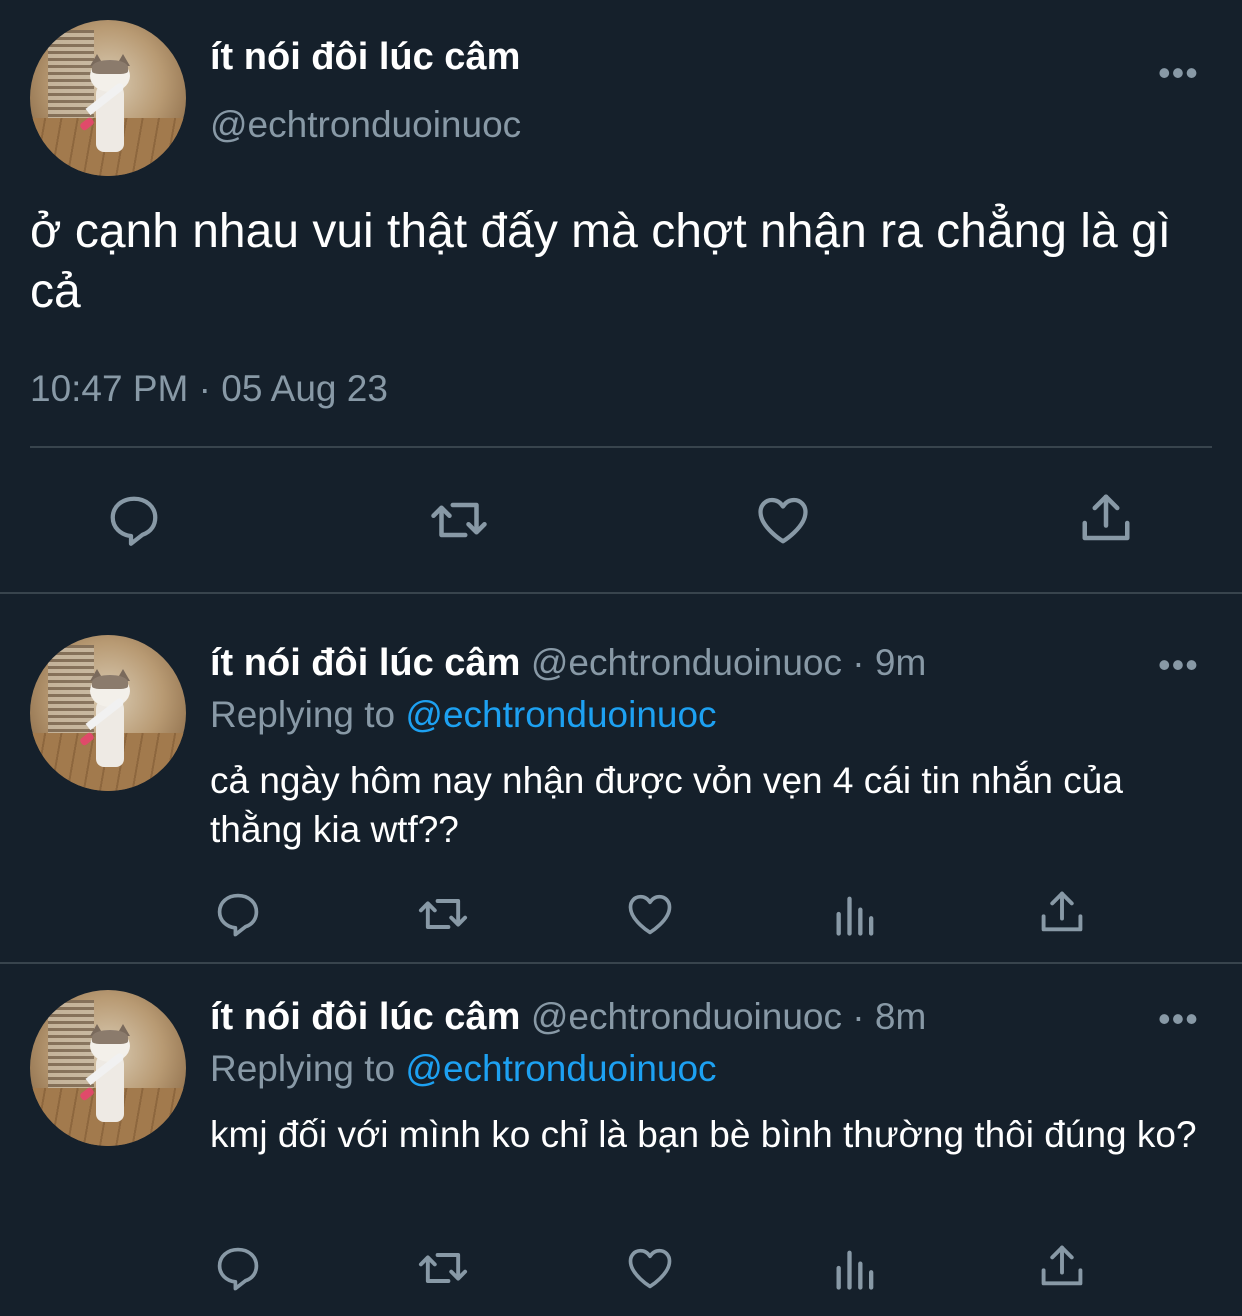  What do you see at coordinates (365, 125) in the screenshot?
I see `user-handle: @echtronduoinuoc` at bounding box center [365, 125].